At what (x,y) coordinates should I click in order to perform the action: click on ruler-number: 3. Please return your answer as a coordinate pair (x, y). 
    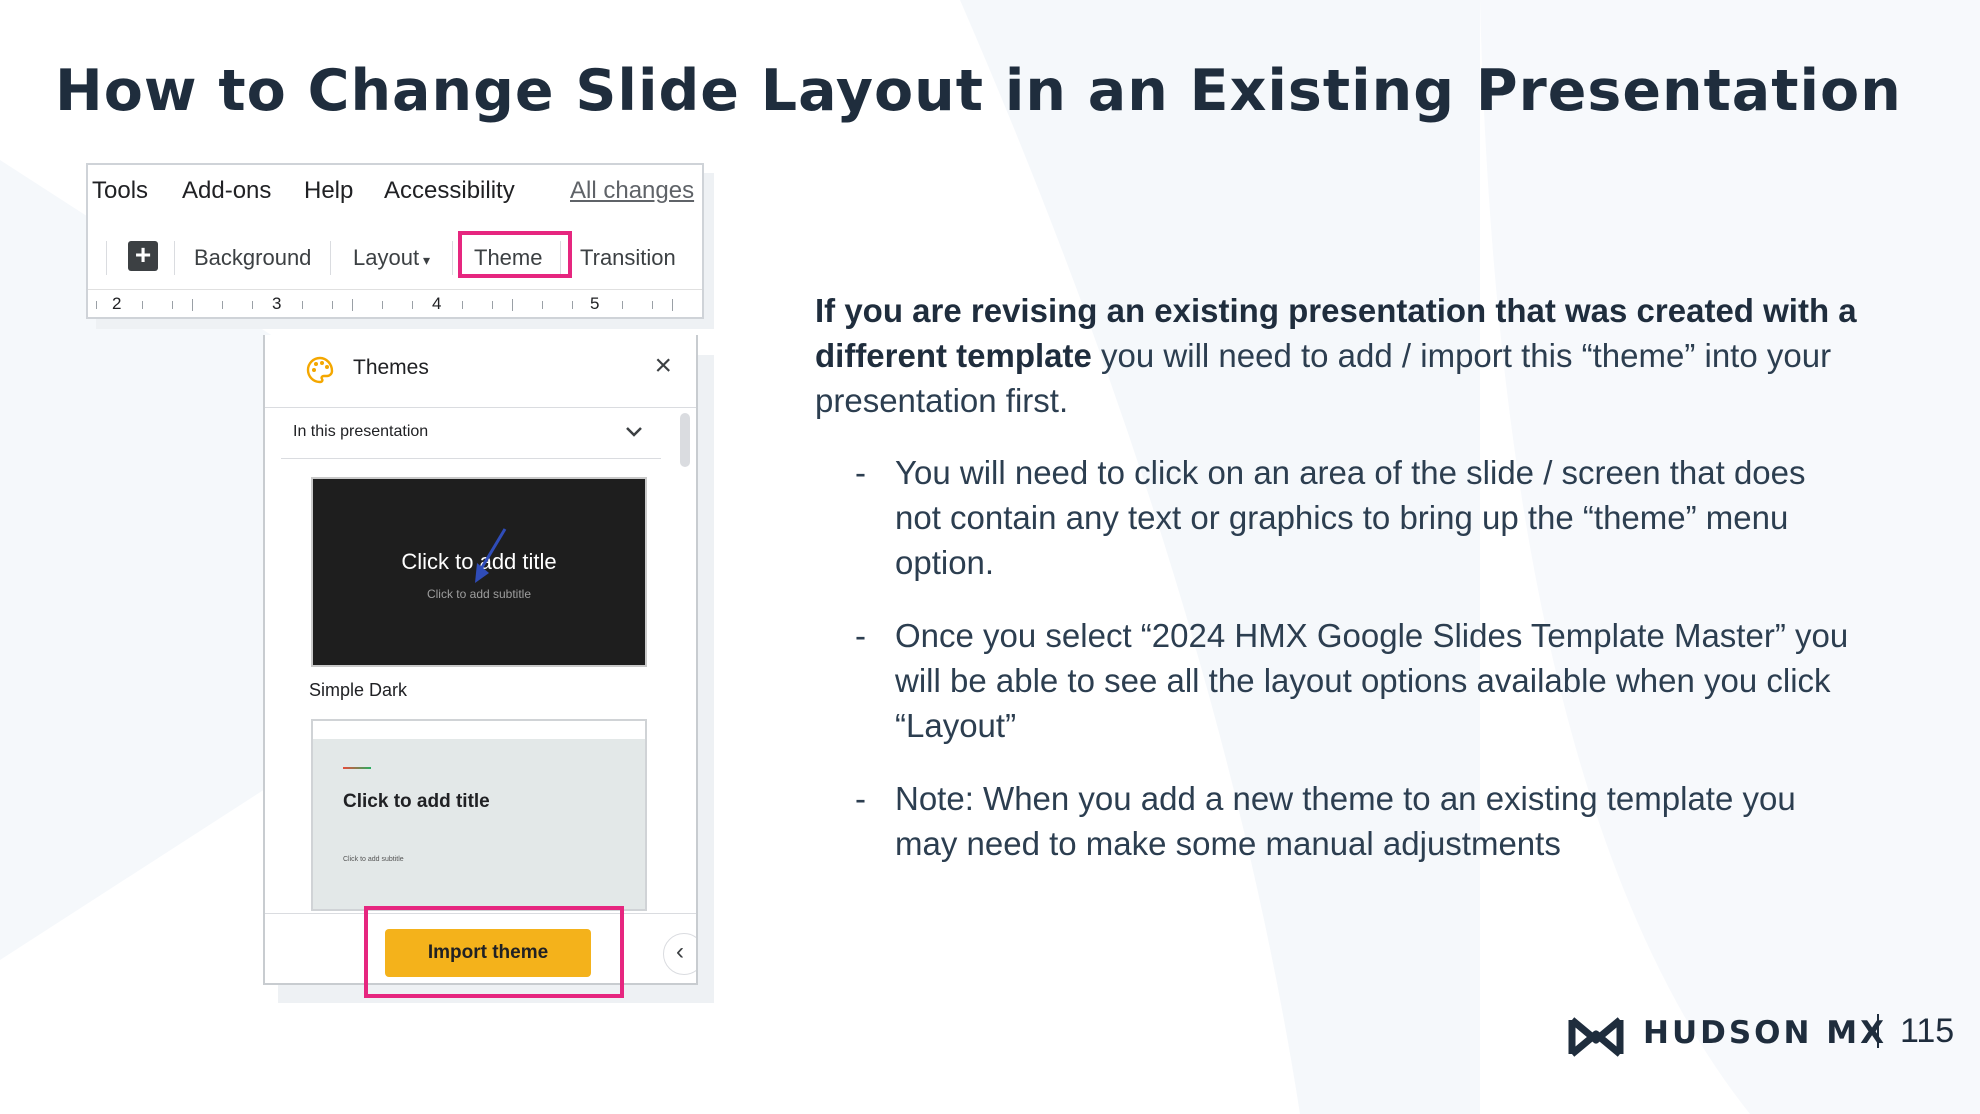
    Looking at the image, I should click on (277, 303).